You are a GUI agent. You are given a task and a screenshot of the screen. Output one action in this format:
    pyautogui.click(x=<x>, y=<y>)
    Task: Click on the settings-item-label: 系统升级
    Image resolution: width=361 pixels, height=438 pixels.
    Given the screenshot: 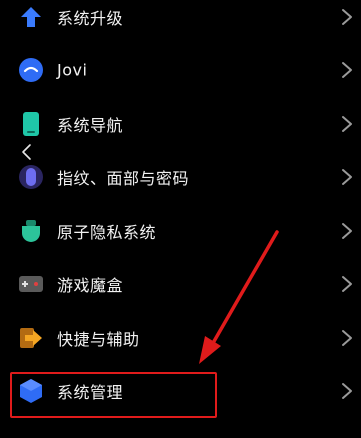 What is the action you would take?
    pyautogui.click(x=90, y=18)
    